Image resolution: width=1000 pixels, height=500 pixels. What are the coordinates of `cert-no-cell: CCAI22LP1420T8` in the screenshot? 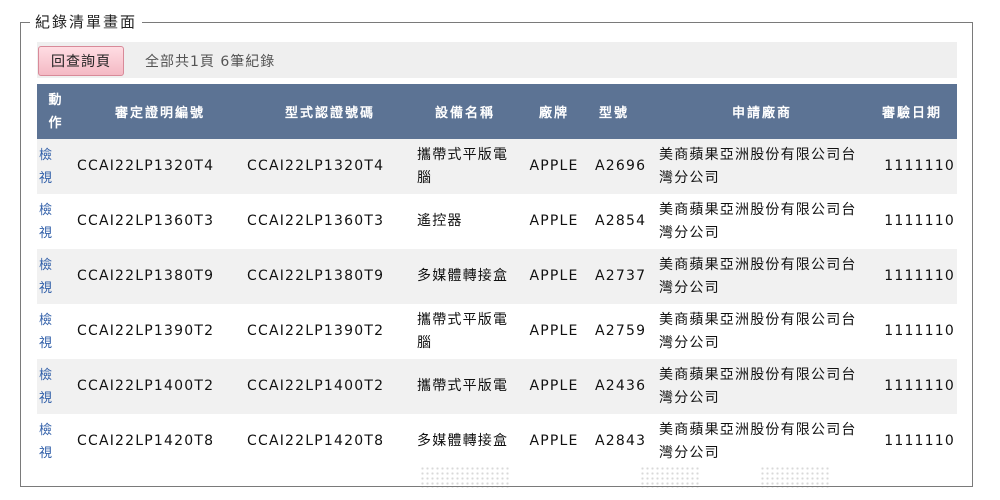 It's located at (160, 441).